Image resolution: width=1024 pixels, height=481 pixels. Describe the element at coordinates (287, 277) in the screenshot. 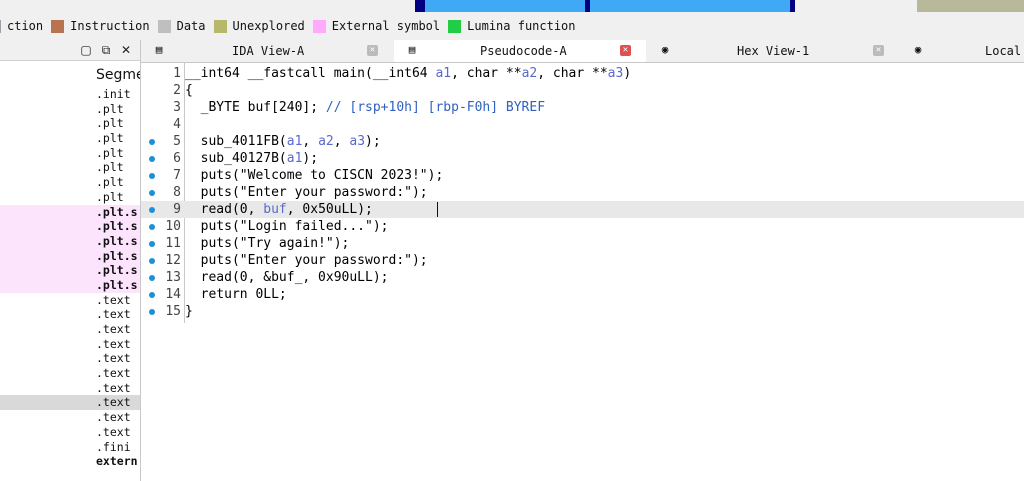

I see `code-text: read(0, &buf_, 0x90uLL);` at that location.